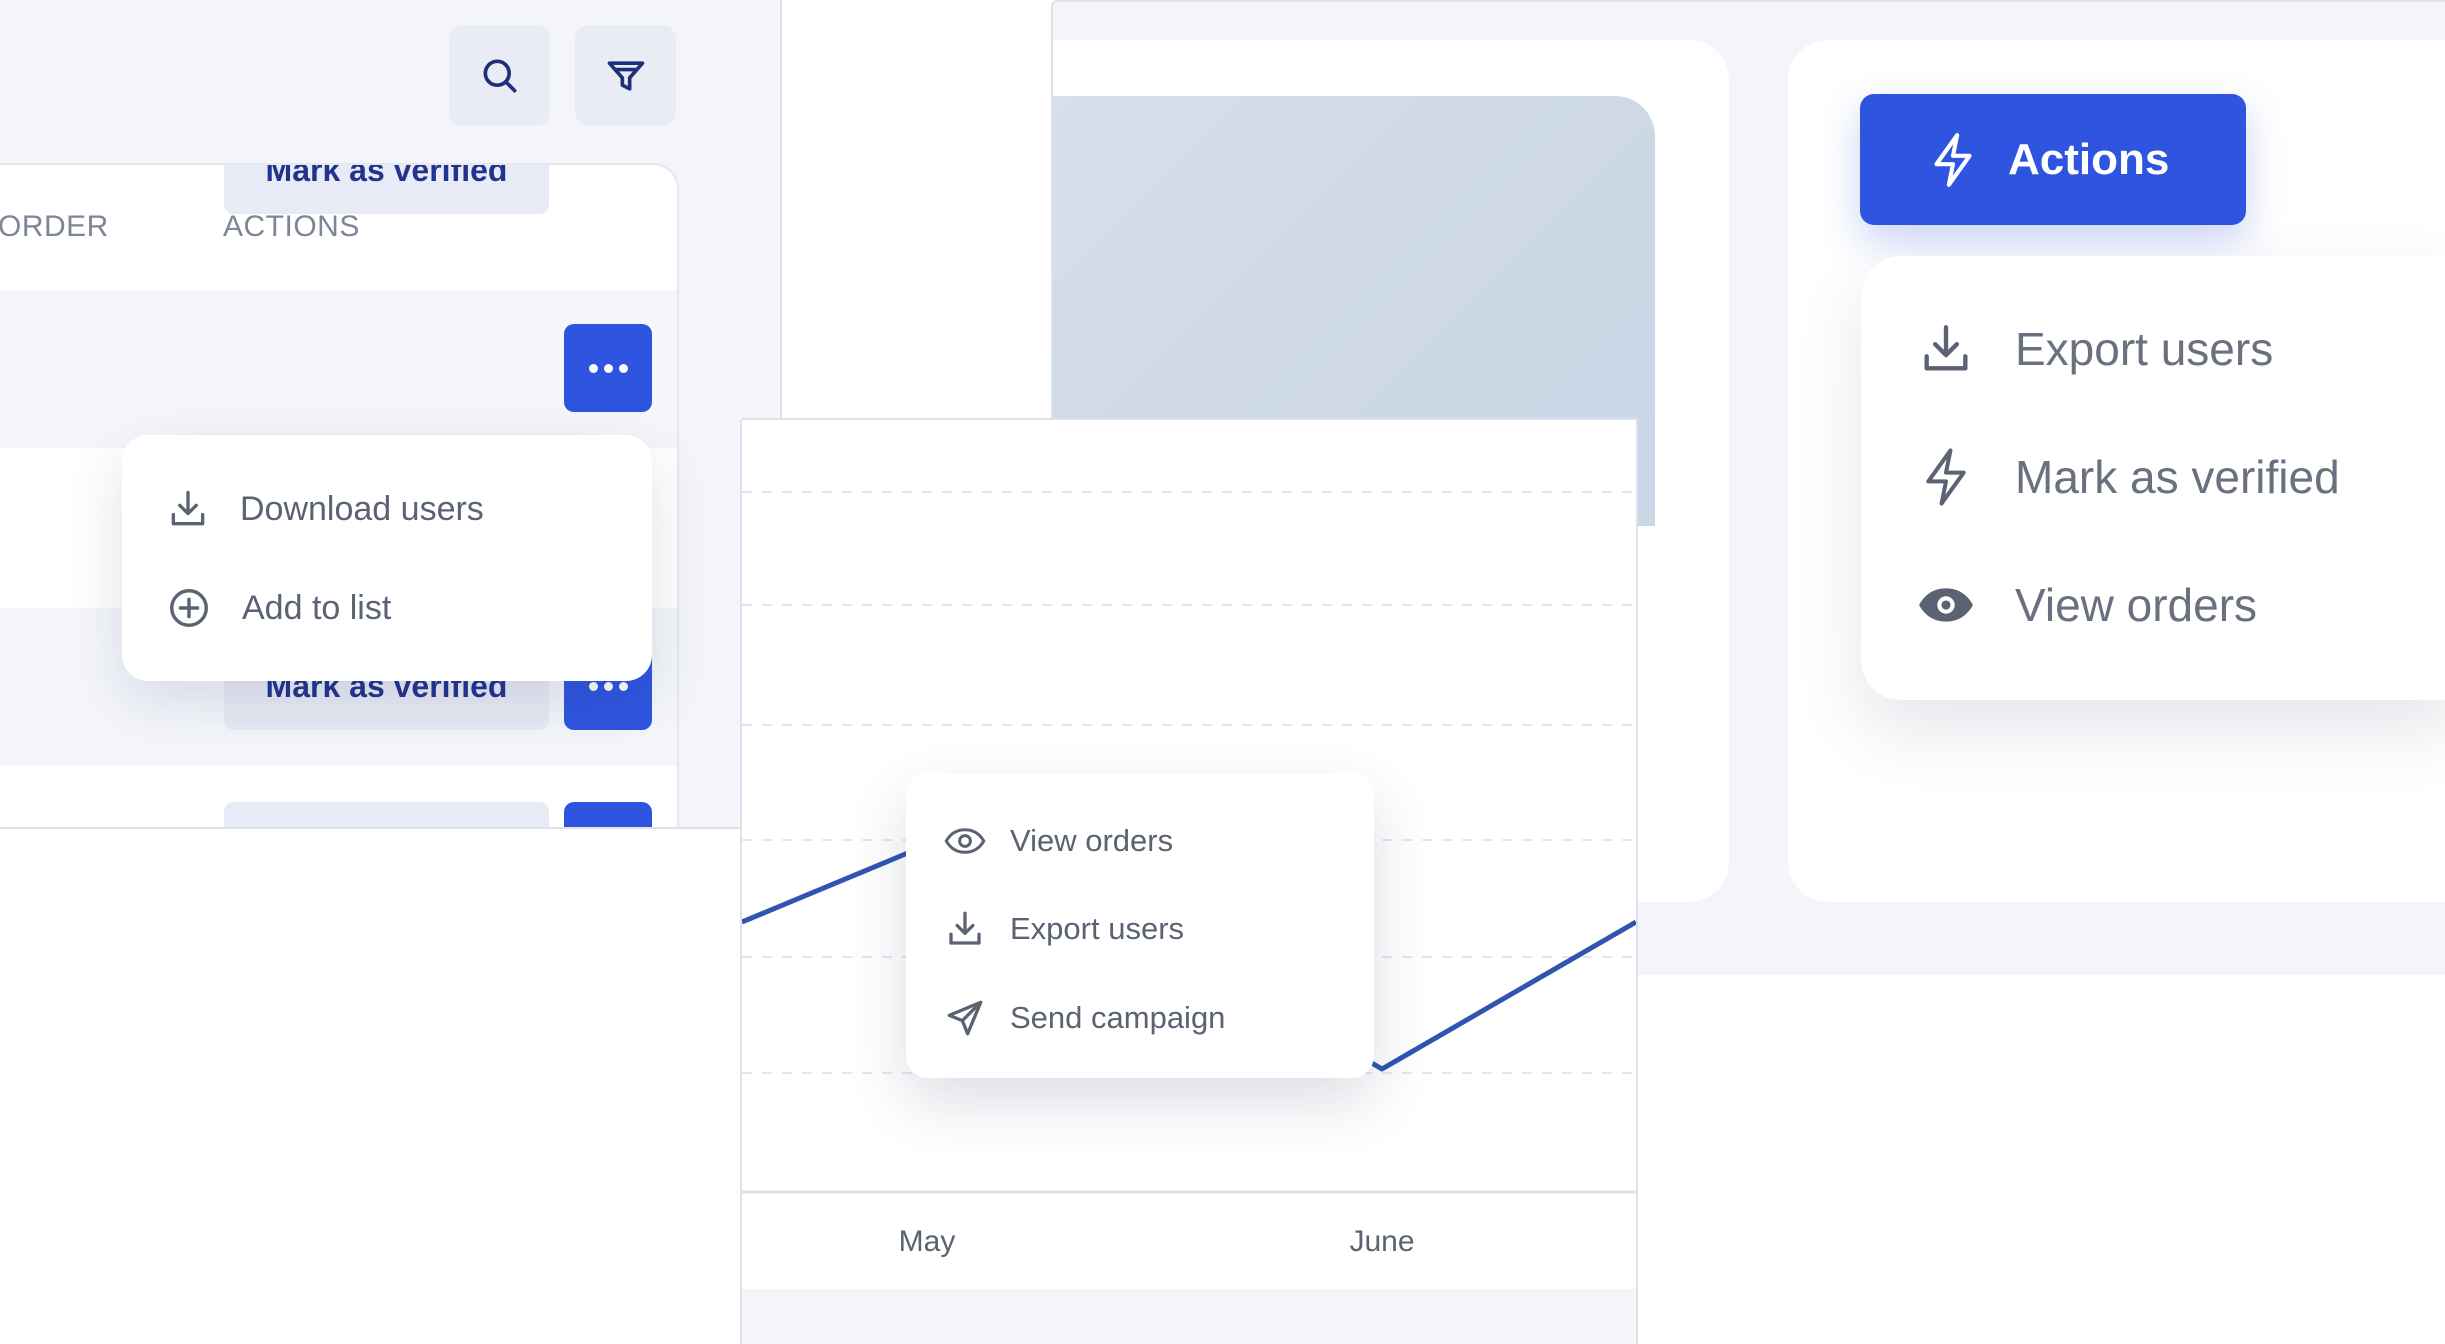 This screenshot has width=2445, height=1344. I want to click on menu-item-label: Mark as verified, so click(2177, 477).